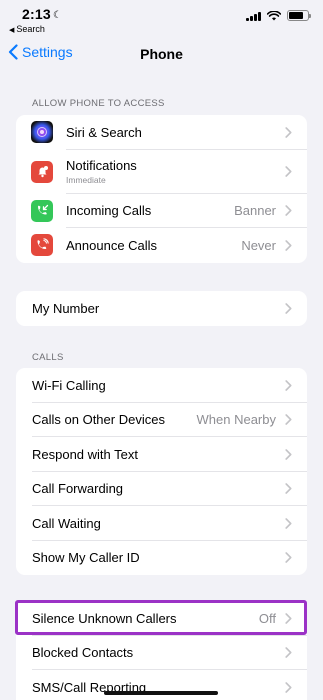 The height and width of the screenshot is (700, 323). I want to click on siri-search-label: Siri & Search, so click(104, 132).